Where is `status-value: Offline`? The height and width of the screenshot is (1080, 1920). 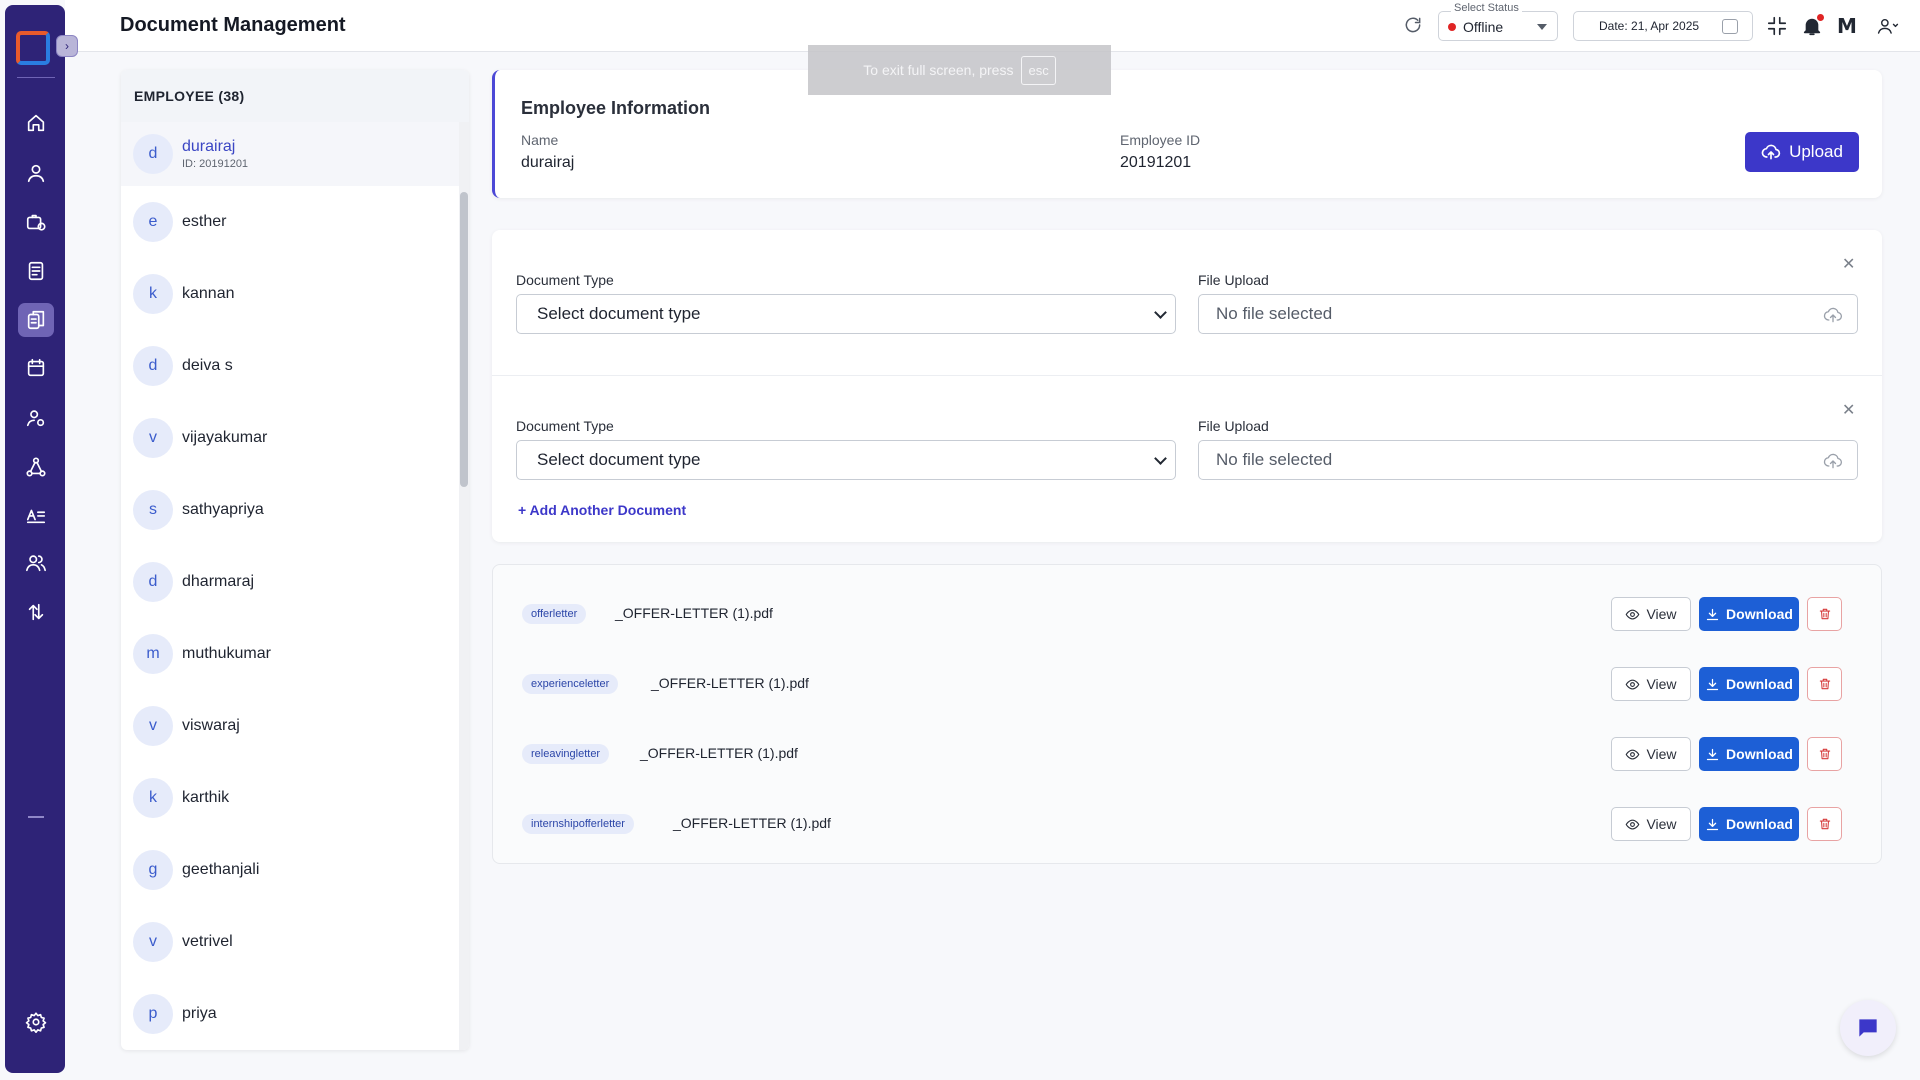
status-value: Offline is located at coordinates (1483, 27).